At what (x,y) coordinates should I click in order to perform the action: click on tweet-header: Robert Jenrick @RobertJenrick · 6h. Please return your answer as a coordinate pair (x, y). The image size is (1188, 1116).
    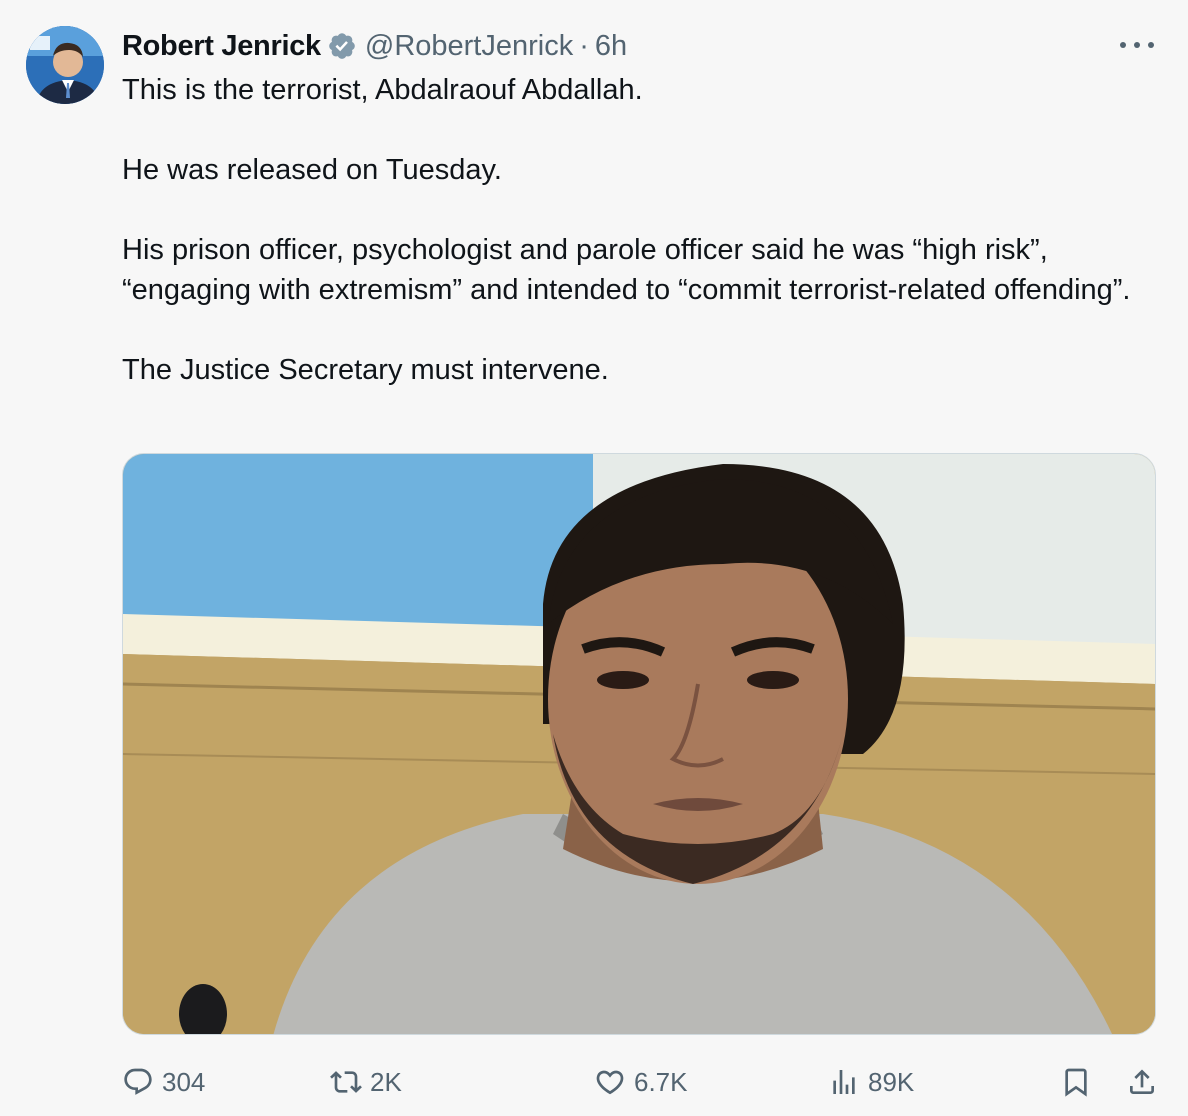
    Looking at the image, I should click on (374, 46).